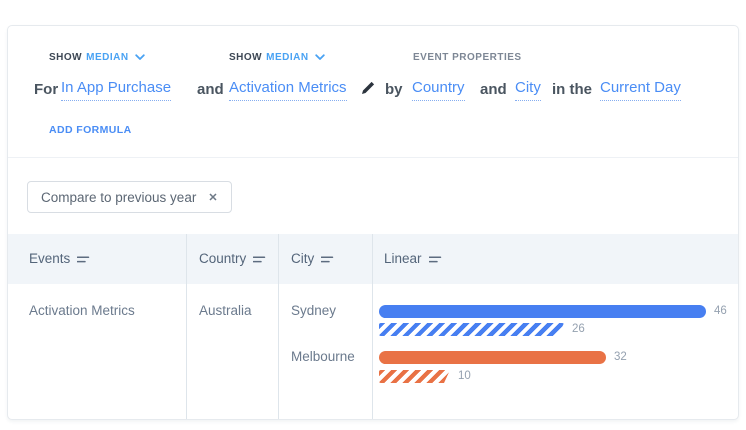 This screenshot has height=430, width=746. Describe the element at coordinates (90, 130) in the screenshot. I see `add-formula-button: ADD FORMULA` at that location.